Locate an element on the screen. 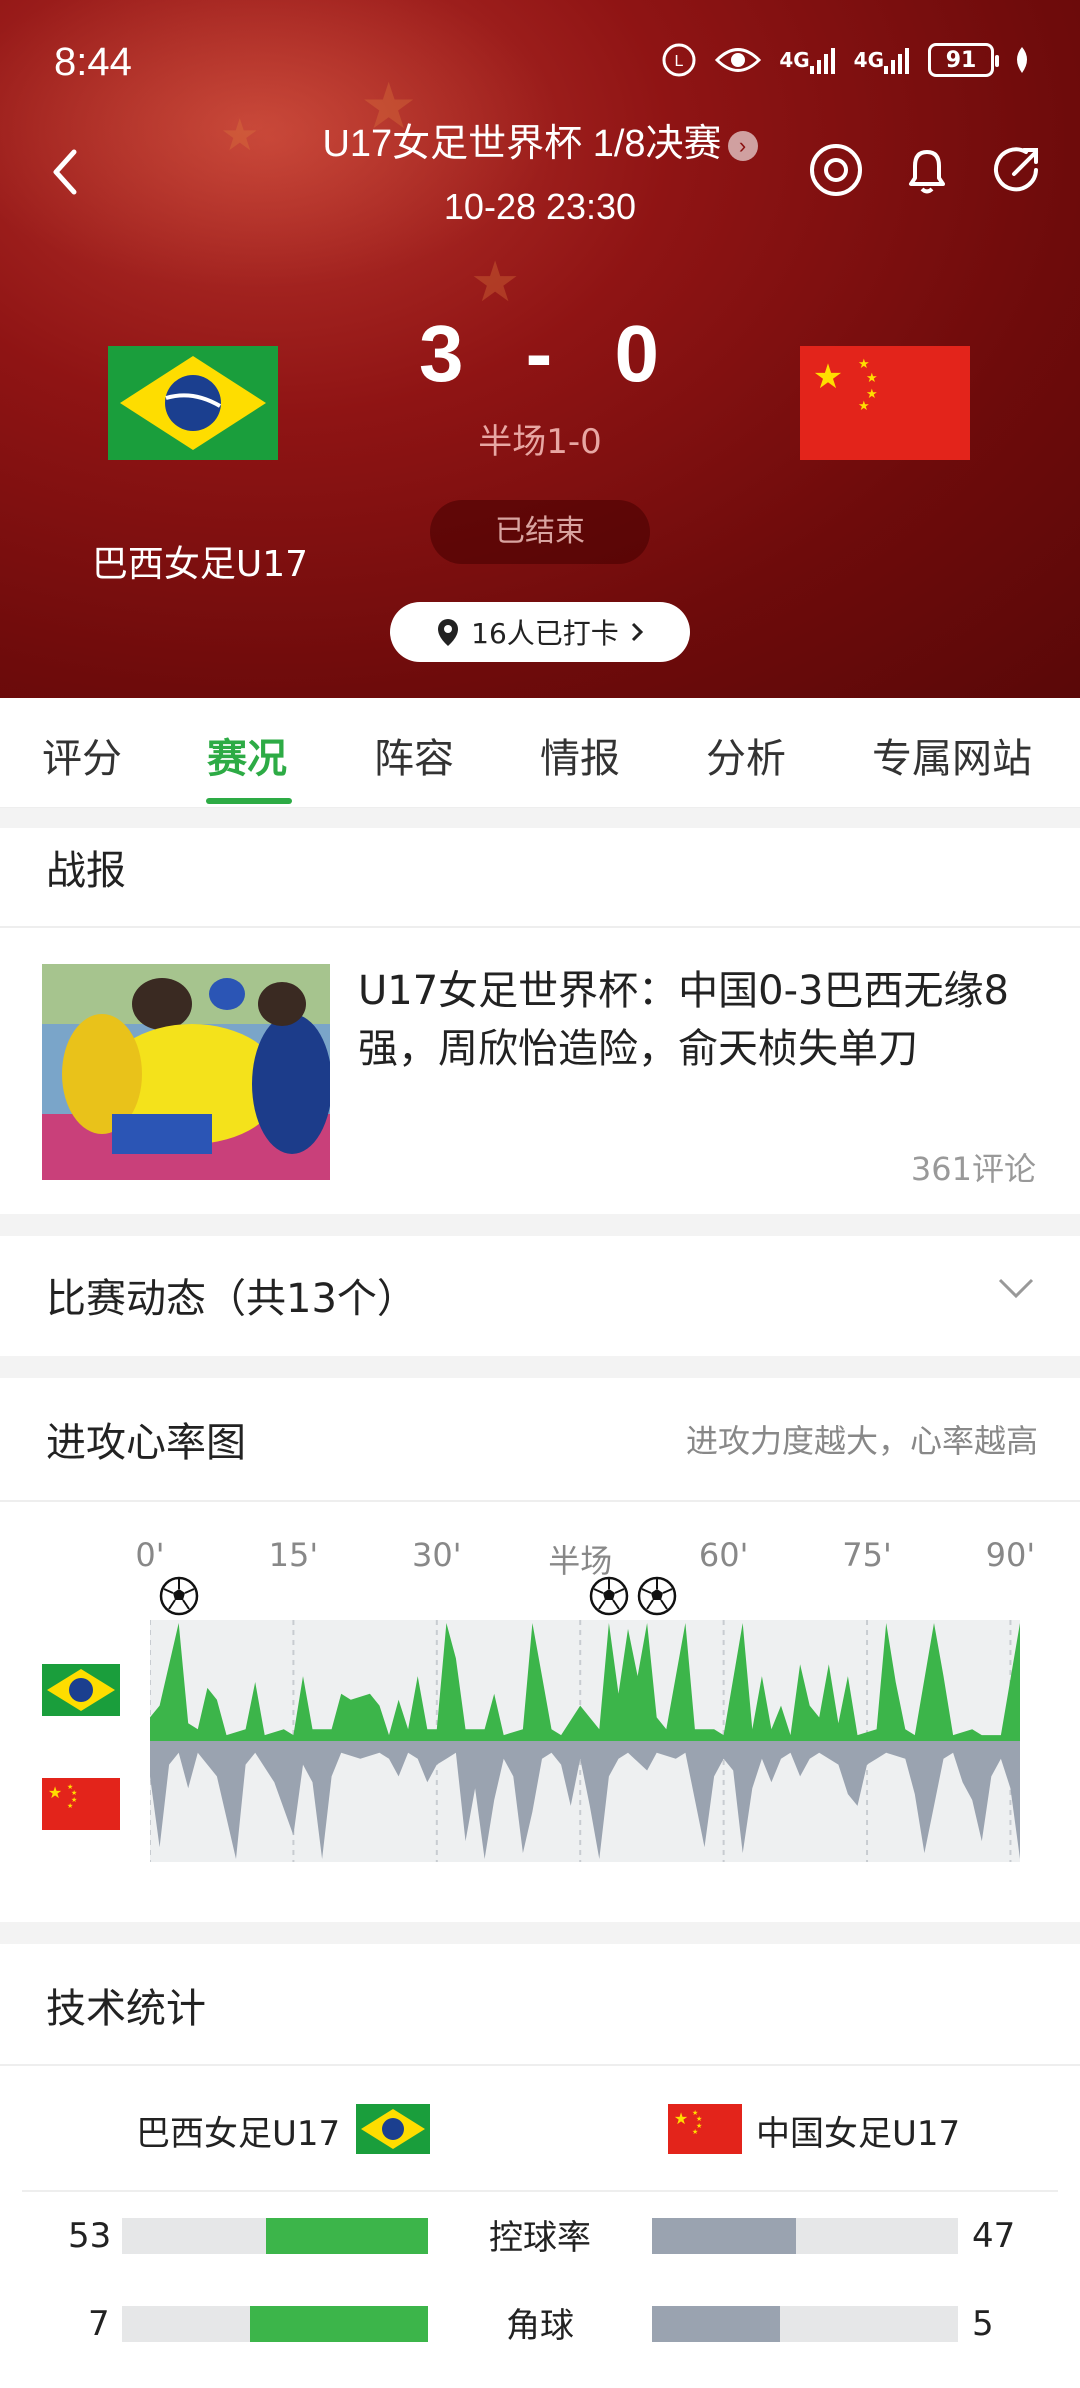  home-flag-mini is located at coordinates (81, 1690).